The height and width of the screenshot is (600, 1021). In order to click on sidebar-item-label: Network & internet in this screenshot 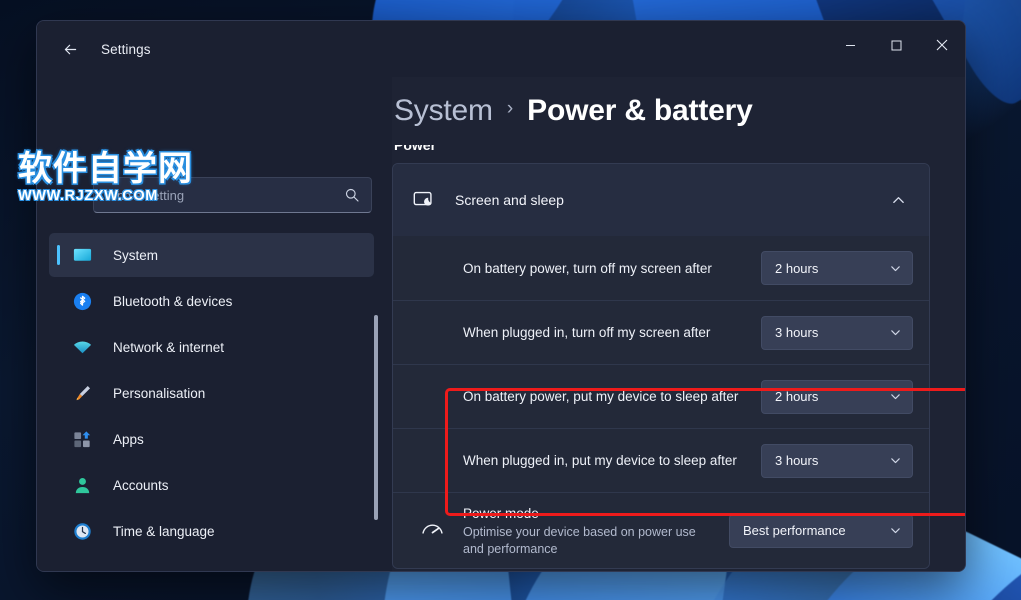, I will do `click(169, 347)`.